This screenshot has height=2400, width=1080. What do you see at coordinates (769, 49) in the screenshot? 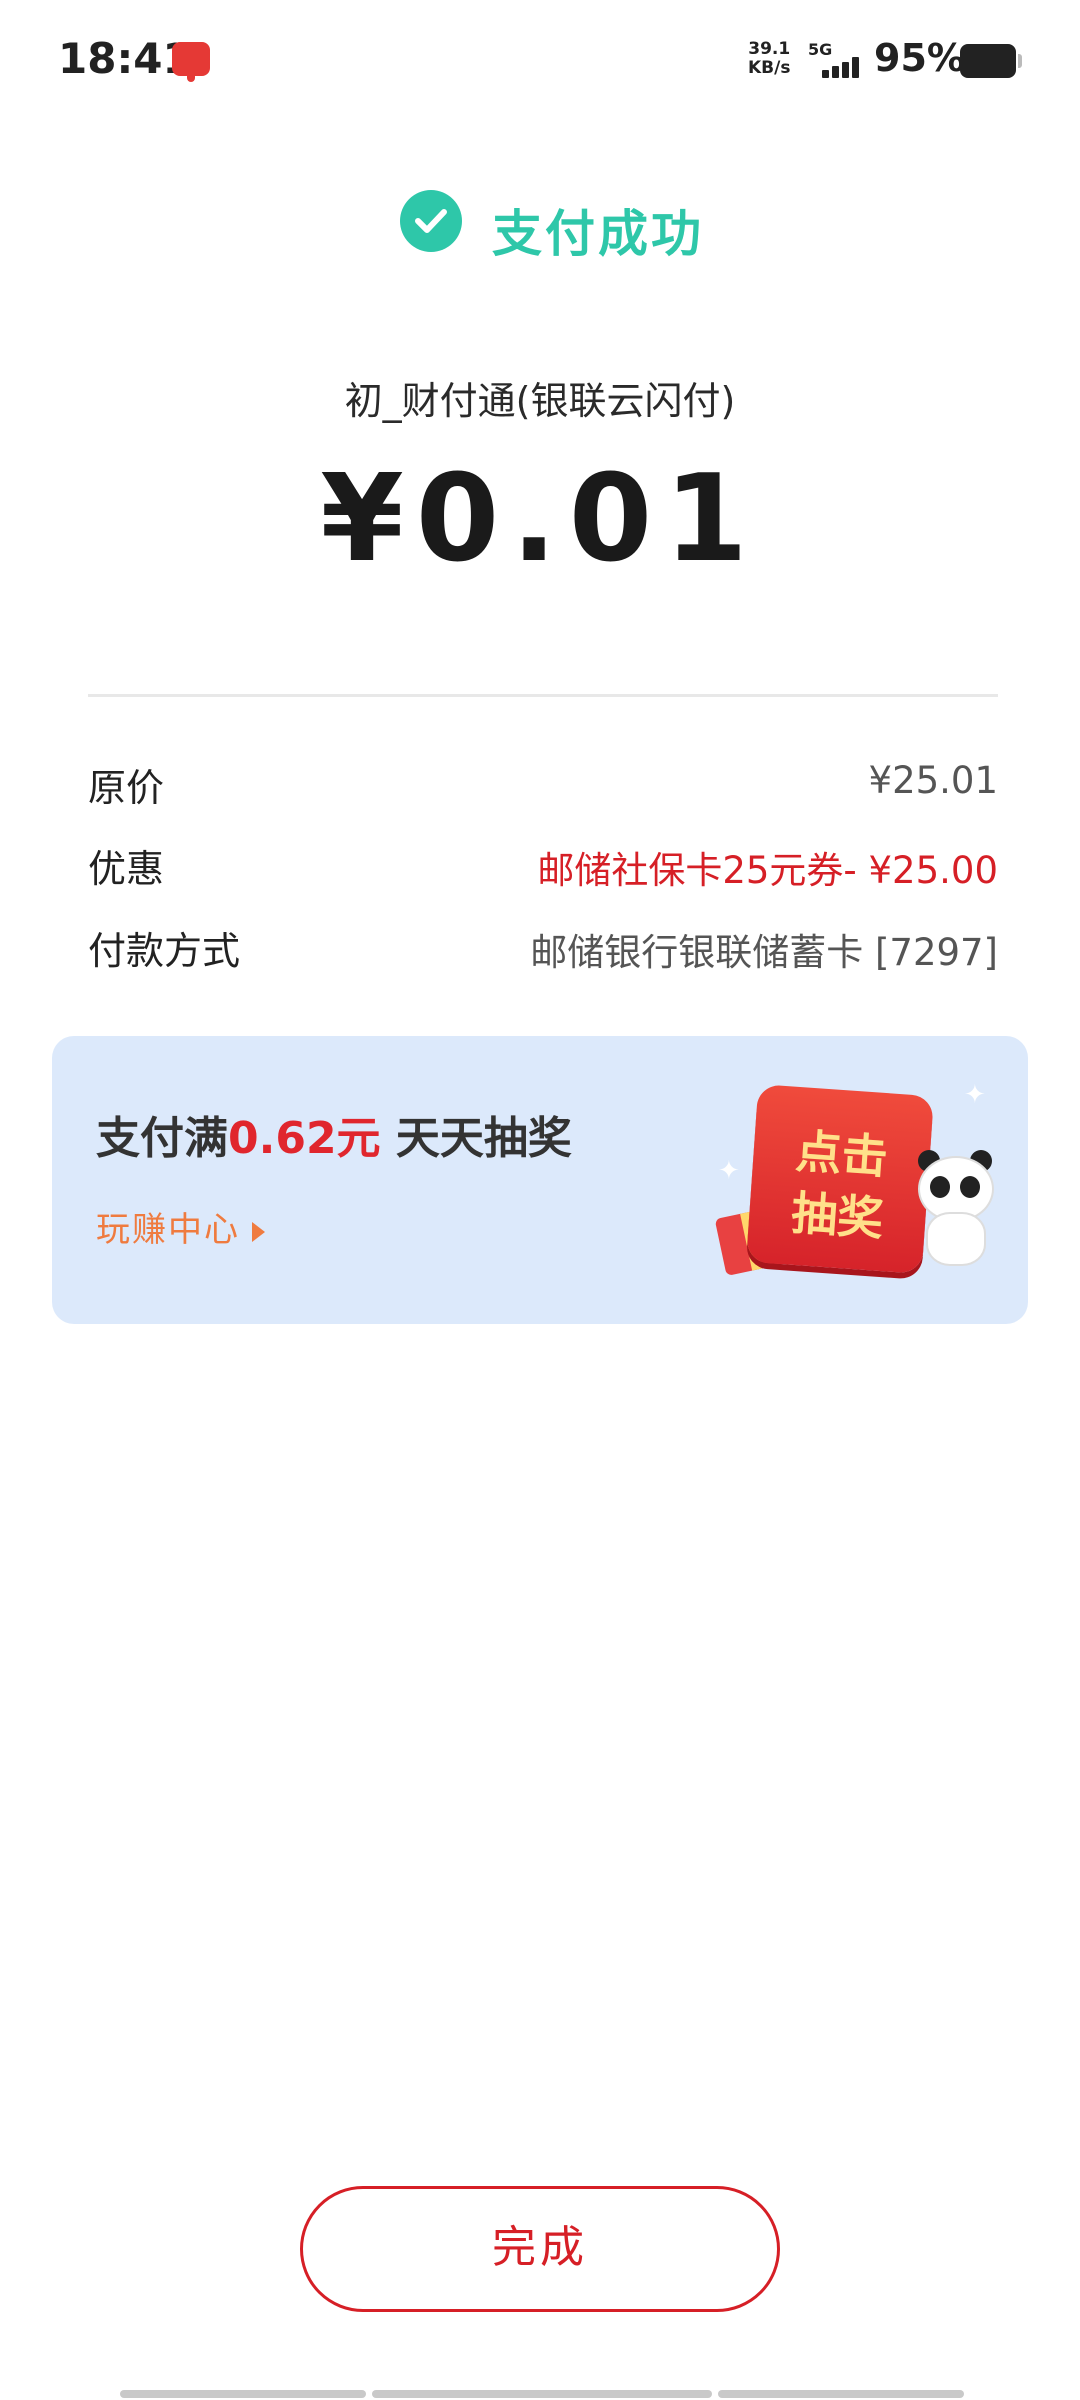
I see `network-speed-value: 39.1` at bounding box center [769, 49].